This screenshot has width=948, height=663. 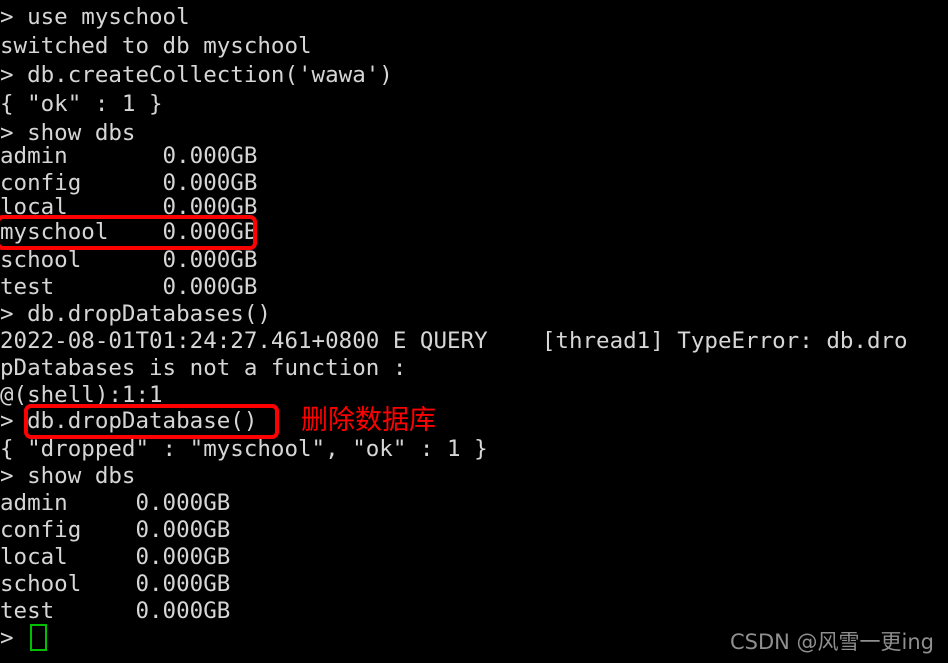 What do you see at coordinates (129, 232) in the screenshot?
I see `terminal-line-db-myschool: myschool 0.000GB` at bounding box center [129, 232].